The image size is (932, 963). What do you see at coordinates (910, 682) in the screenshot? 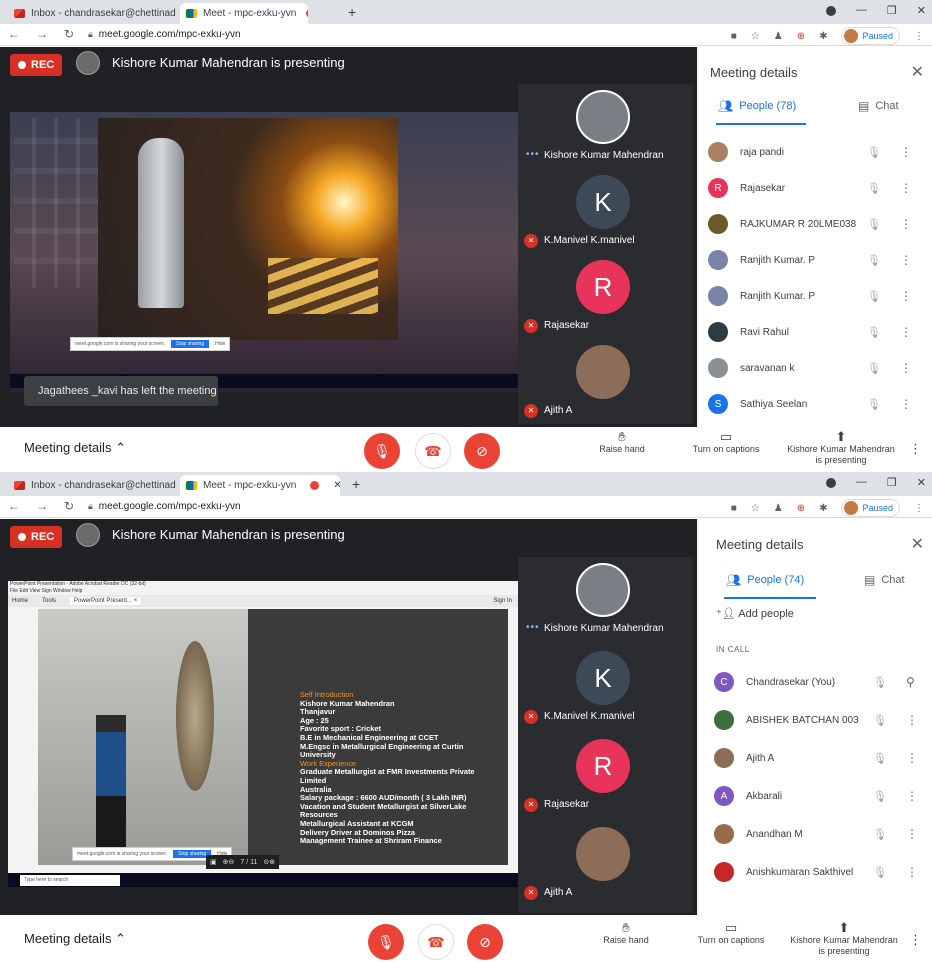
I see `pin-icon: ⚲` at bounding box center [910, 682].